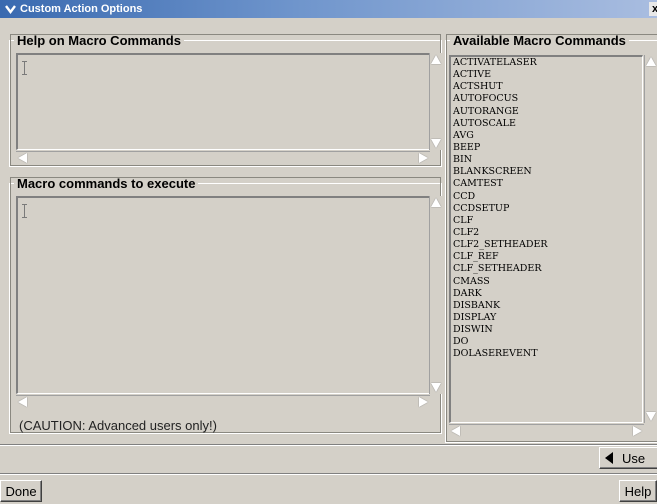 This screenshot has width=657, height=504. I want to click on macro-command-item: CLF_SETHEADER, so click(546, 269).